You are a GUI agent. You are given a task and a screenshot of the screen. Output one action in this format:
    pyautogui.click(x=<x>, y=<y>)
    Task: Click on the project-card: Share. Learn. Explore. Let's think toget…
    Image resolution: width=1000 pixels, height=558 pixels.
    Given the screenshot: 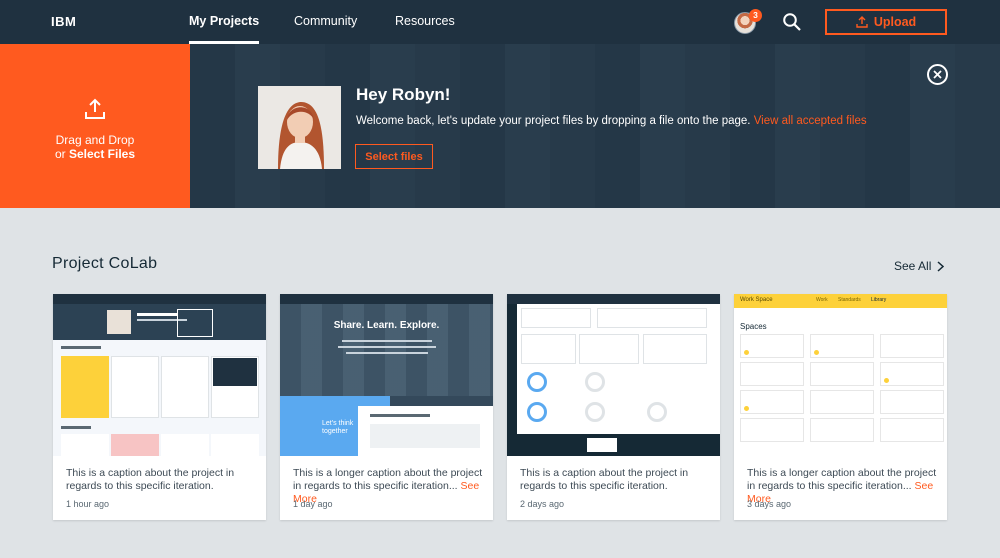 What is the action you would take?
    pyautogui.click(x=386, y=407)
    